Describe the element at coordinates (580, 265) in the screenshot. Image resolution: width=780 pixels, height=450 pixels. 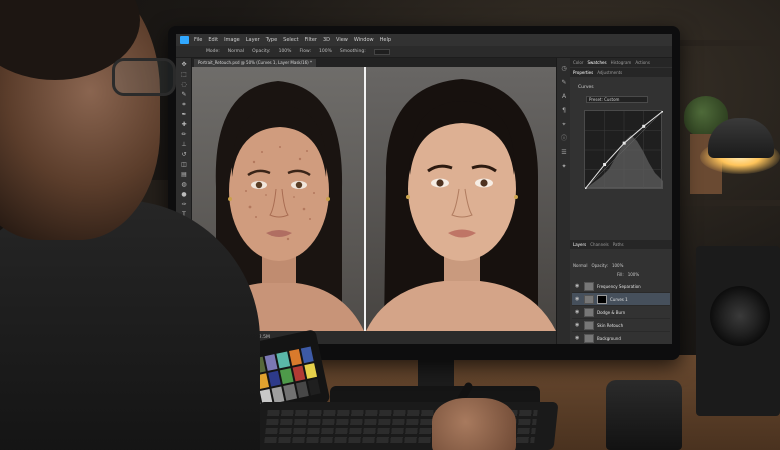
I see `blend-mode-select: Normal` at that location.